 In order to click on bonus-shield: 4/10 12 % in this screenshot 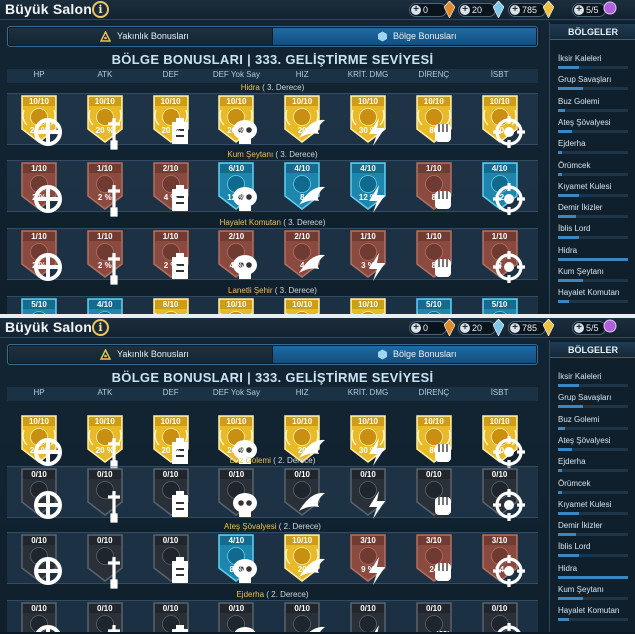, I will do `click(368, 187)`.